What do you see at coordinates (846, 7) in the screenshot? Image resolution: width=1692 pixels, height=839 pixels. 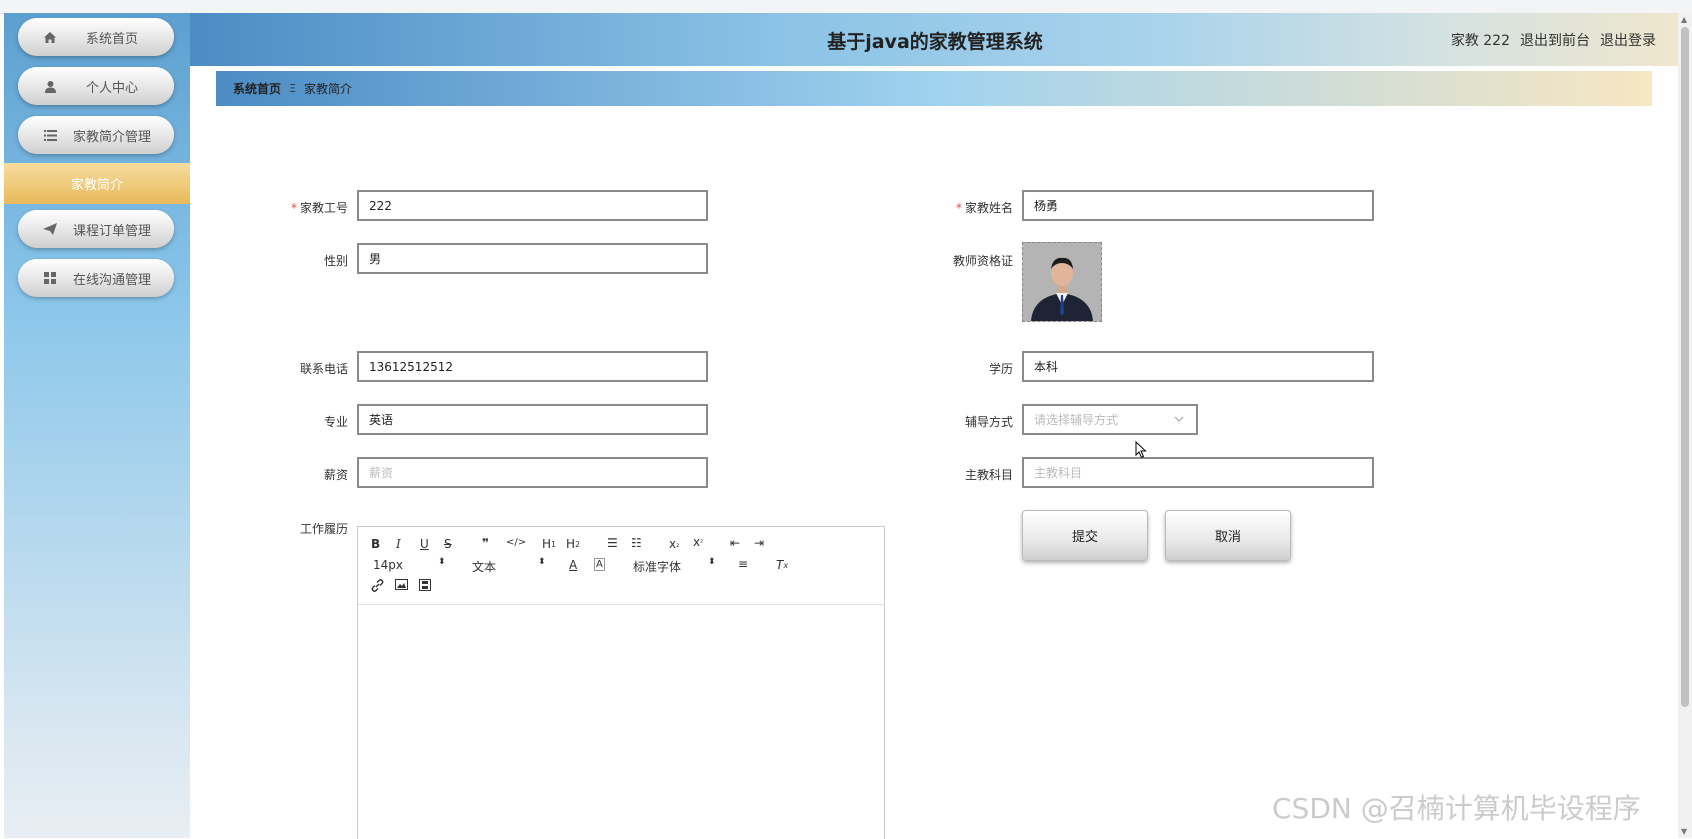 I see `browser-bookmark-bar` at bounding box center [846, 7].